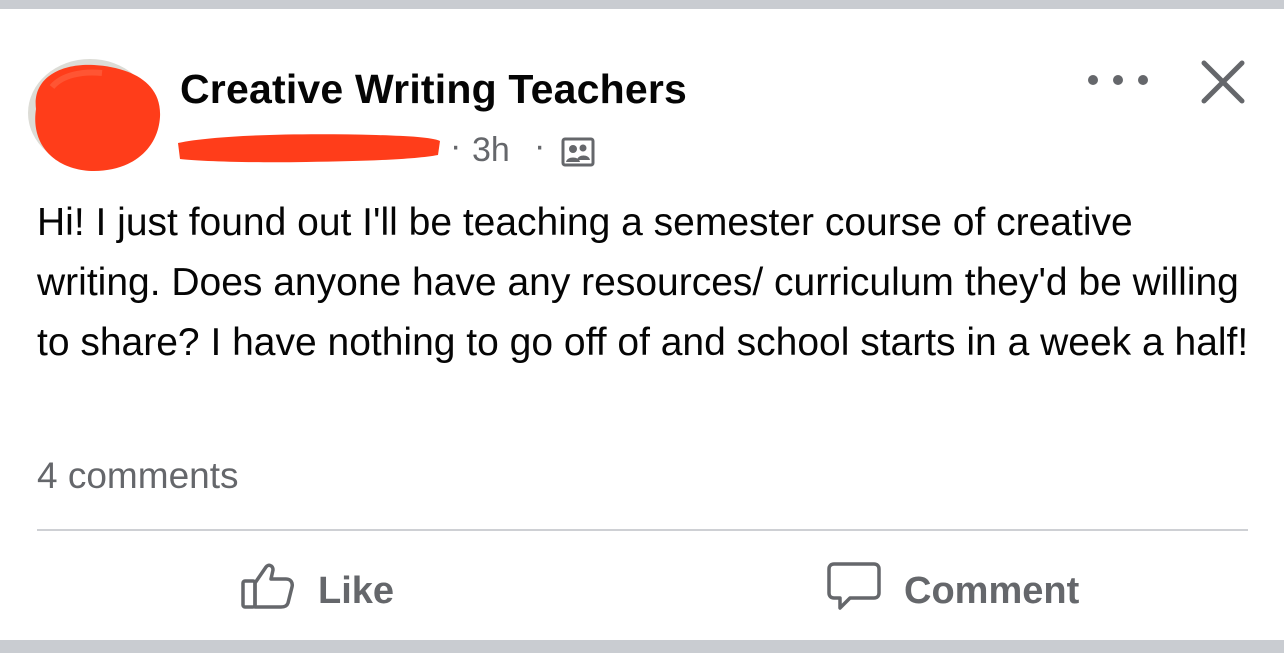 The height and width of the screenshot is (653, 1284). I want to click on group-name: Creative Writing Teachers, so click(433, 89).